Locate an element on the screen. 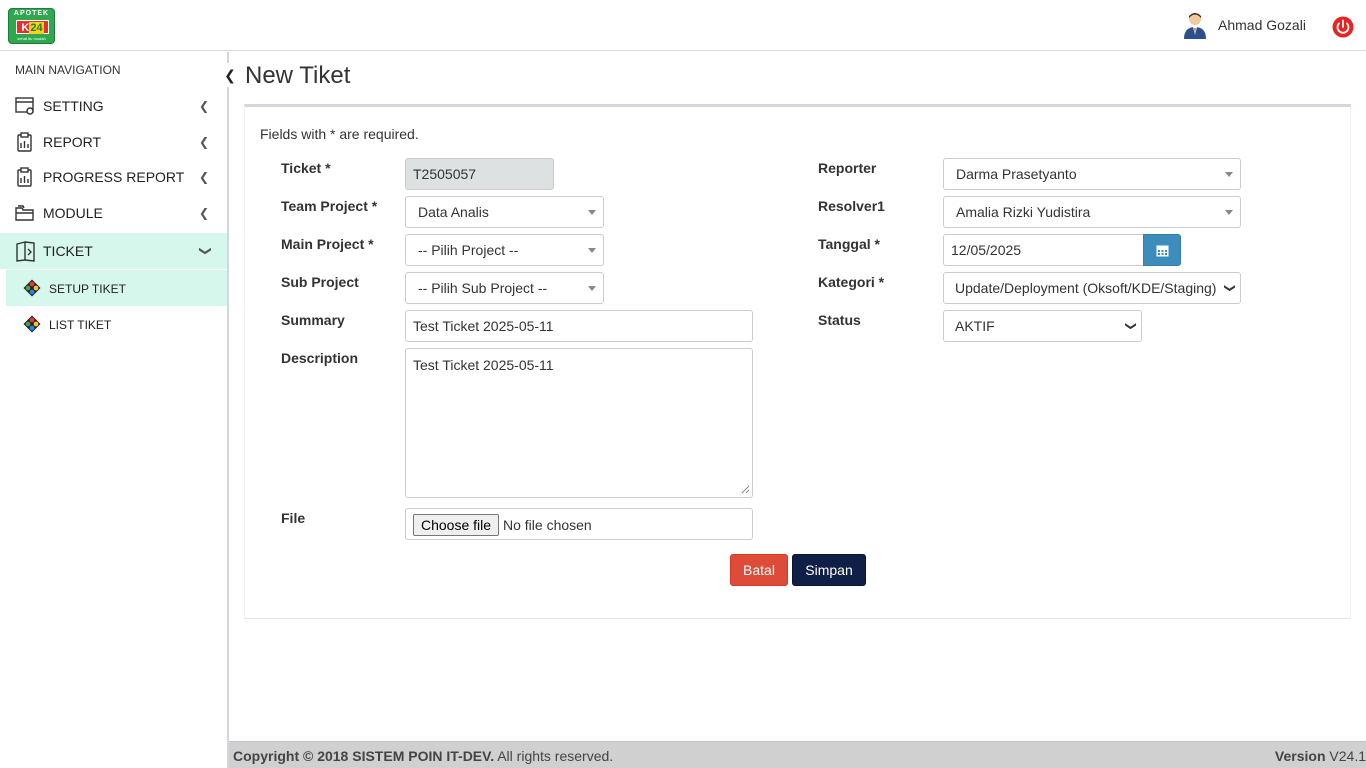 This screenshot has width=1366, height=768. rights-text: All rights reserved. is located at coordinates (555, 756).